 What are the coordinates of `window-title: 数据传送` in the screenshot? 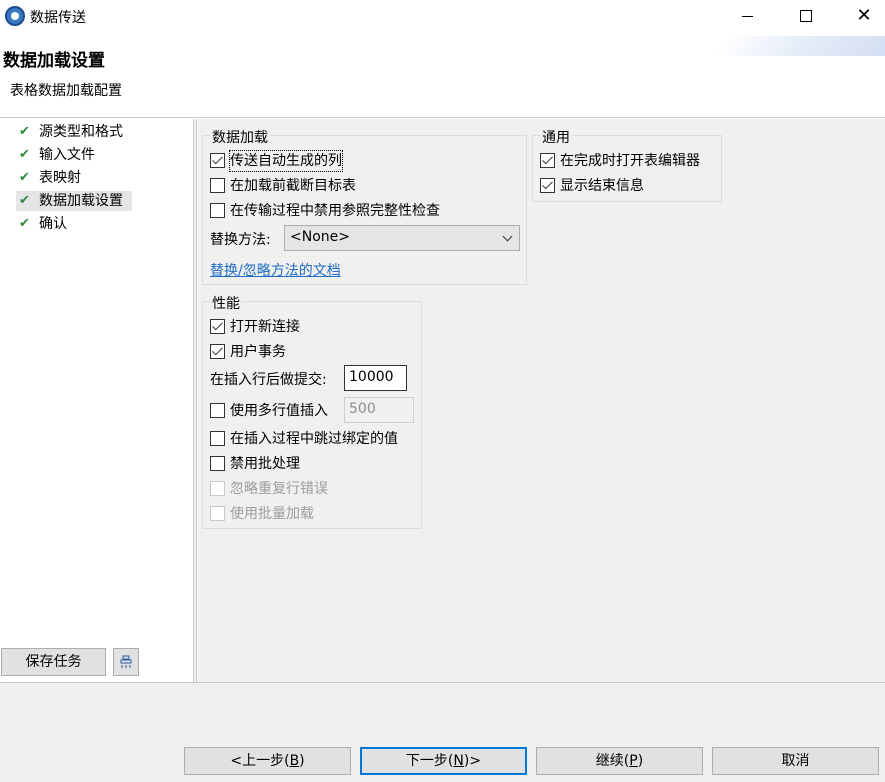 It's located at (58, 18).